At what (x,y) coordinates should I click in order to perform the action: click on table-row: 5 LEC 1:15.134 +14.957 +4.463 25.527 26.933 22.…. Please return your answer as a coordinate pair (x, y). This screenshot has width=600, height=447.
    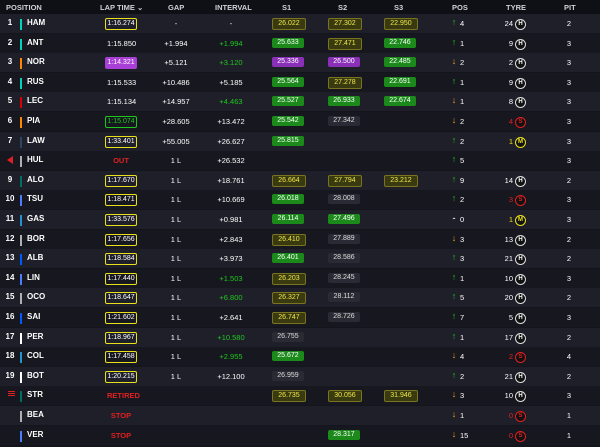
    Looking at the image, I should click on (300, 102).